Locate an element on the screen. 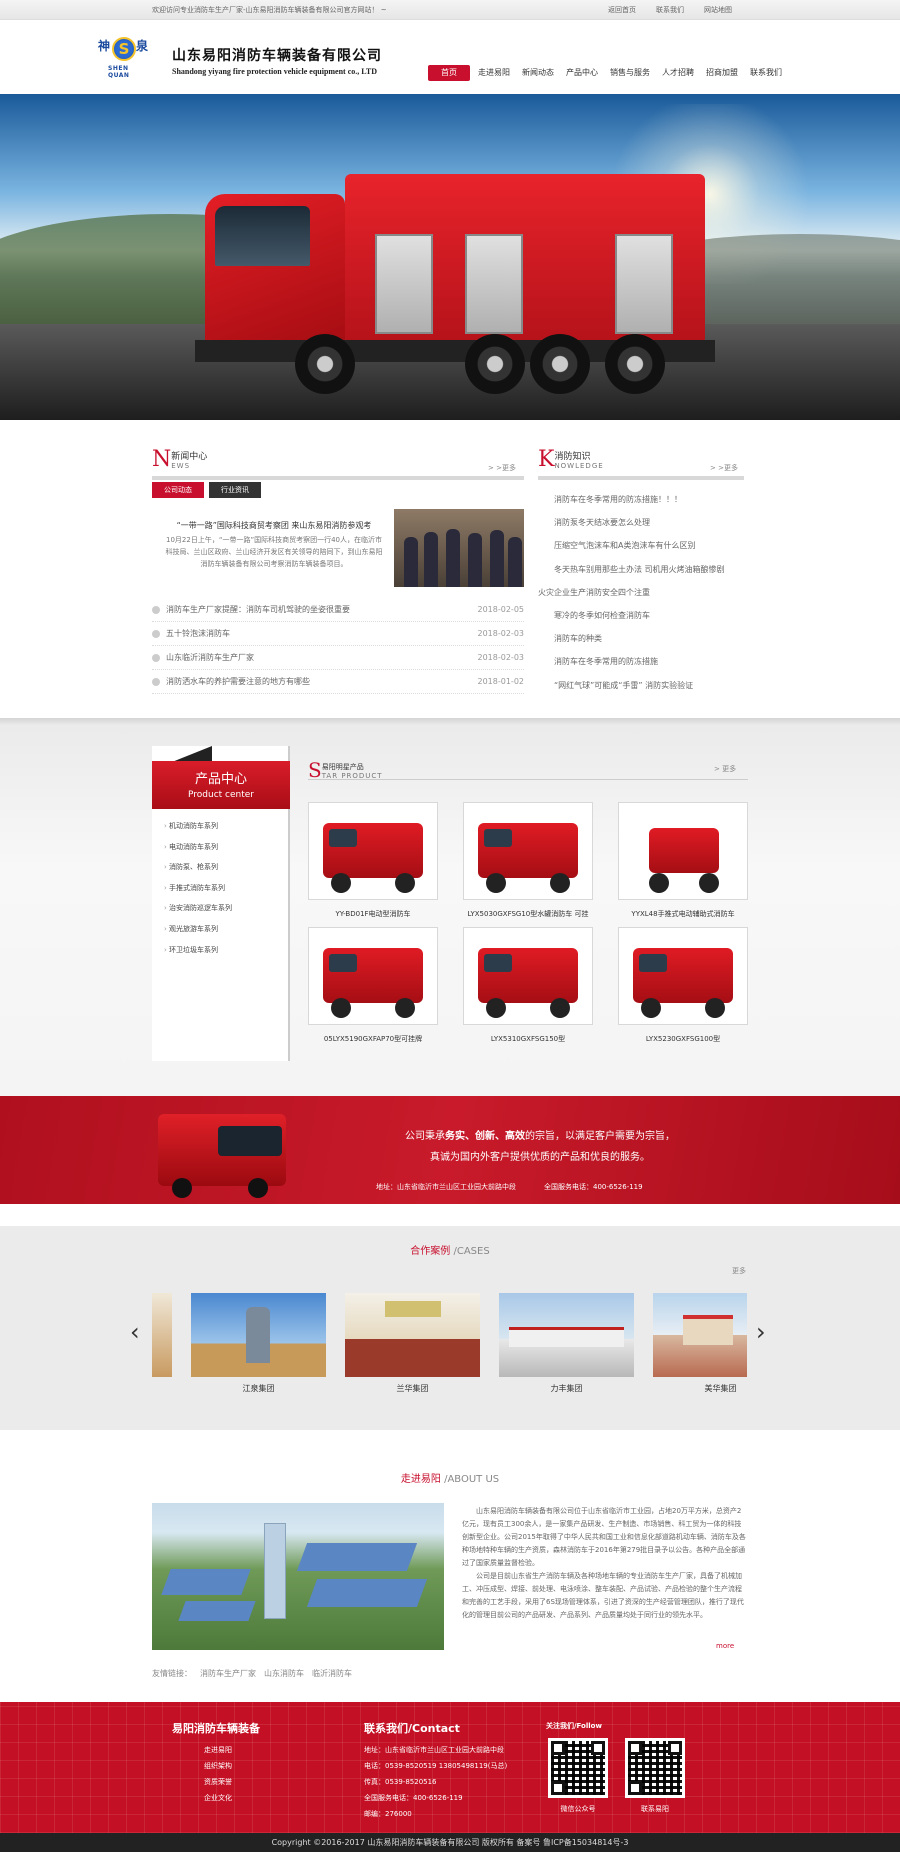 Image resolution: width=900 pixels, height=1852 pixels. cases-more-link: 更多 is located at coordinates (739, 1271).